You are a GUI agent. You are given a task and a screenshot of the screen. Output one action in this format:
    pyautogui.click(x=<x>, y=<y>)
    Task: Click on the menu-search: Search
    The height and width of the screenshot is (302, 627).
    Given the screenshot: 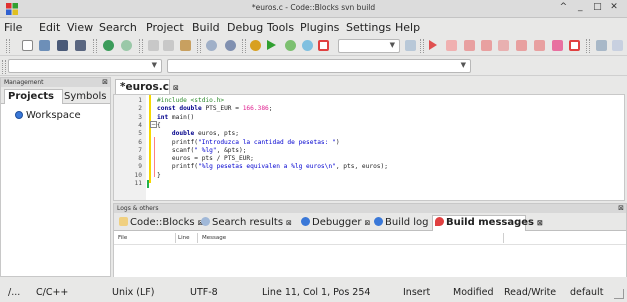 What is the action you would take?
    pyautogui.click(x=118, y=27)
    